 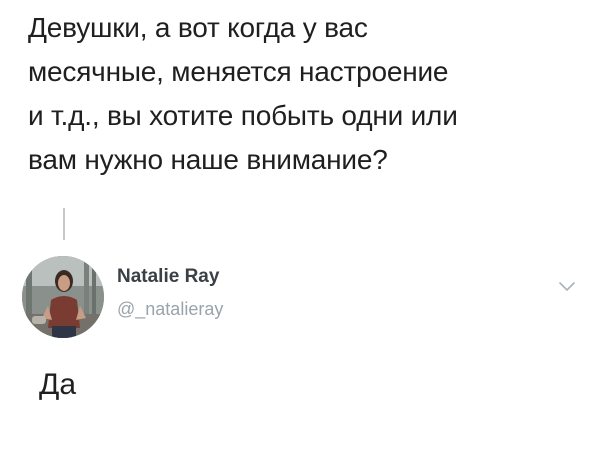 What do you see at coordinates (198, 27) in the screenshot?
I see `quoted-tweet-line: Девушки, а вот когда у вас` at bounding box center [198, 27].